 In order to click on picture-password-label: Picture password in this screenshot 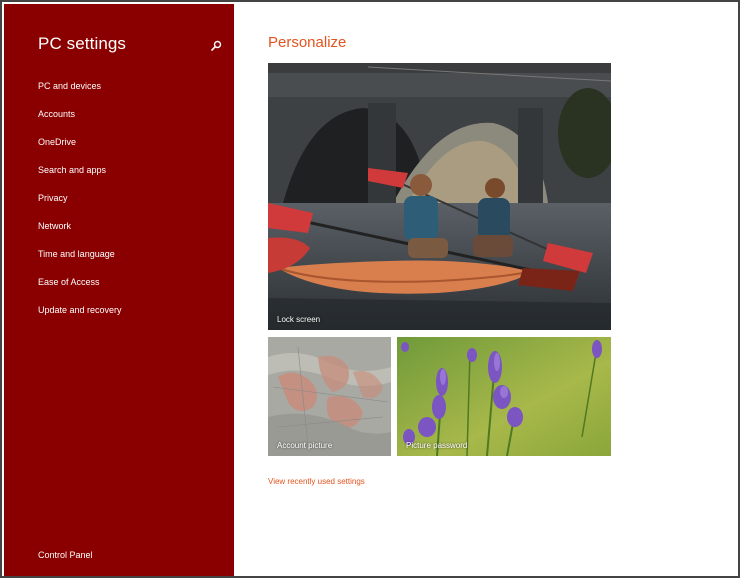, I will do `click(437, 445)`.